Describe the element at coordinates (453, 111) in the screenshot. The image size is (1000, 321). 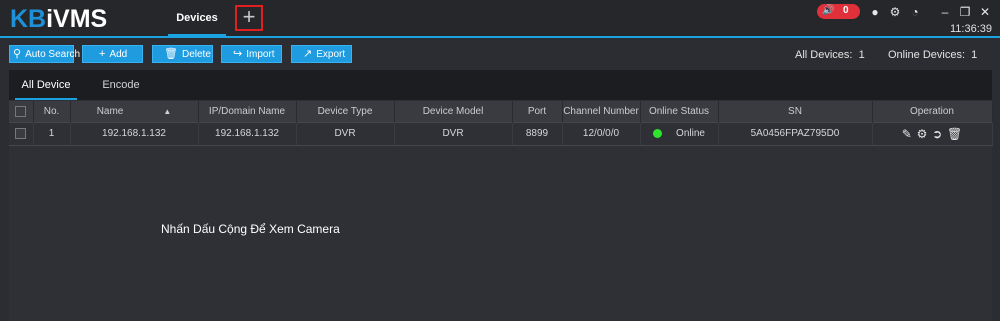
I see `header-device-model: Device Model` at that location.